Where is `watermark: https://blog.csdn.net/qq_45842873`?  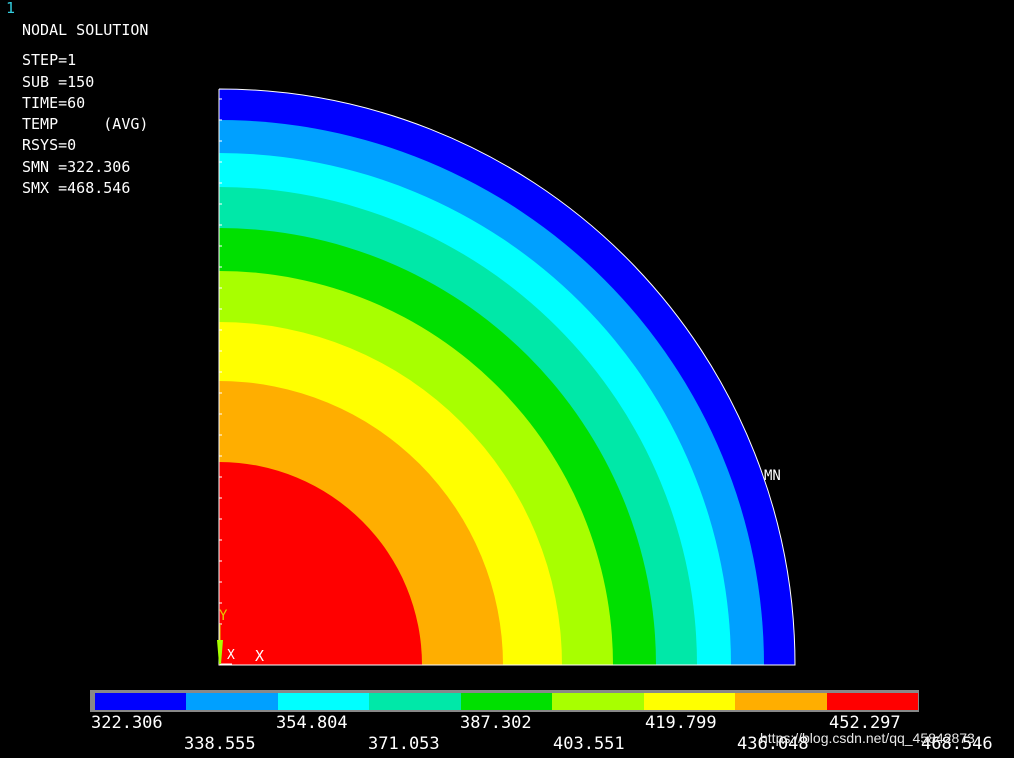
watermark: https://blog.csdn.net/qq_45842873 is located at coordinates (867, 738).